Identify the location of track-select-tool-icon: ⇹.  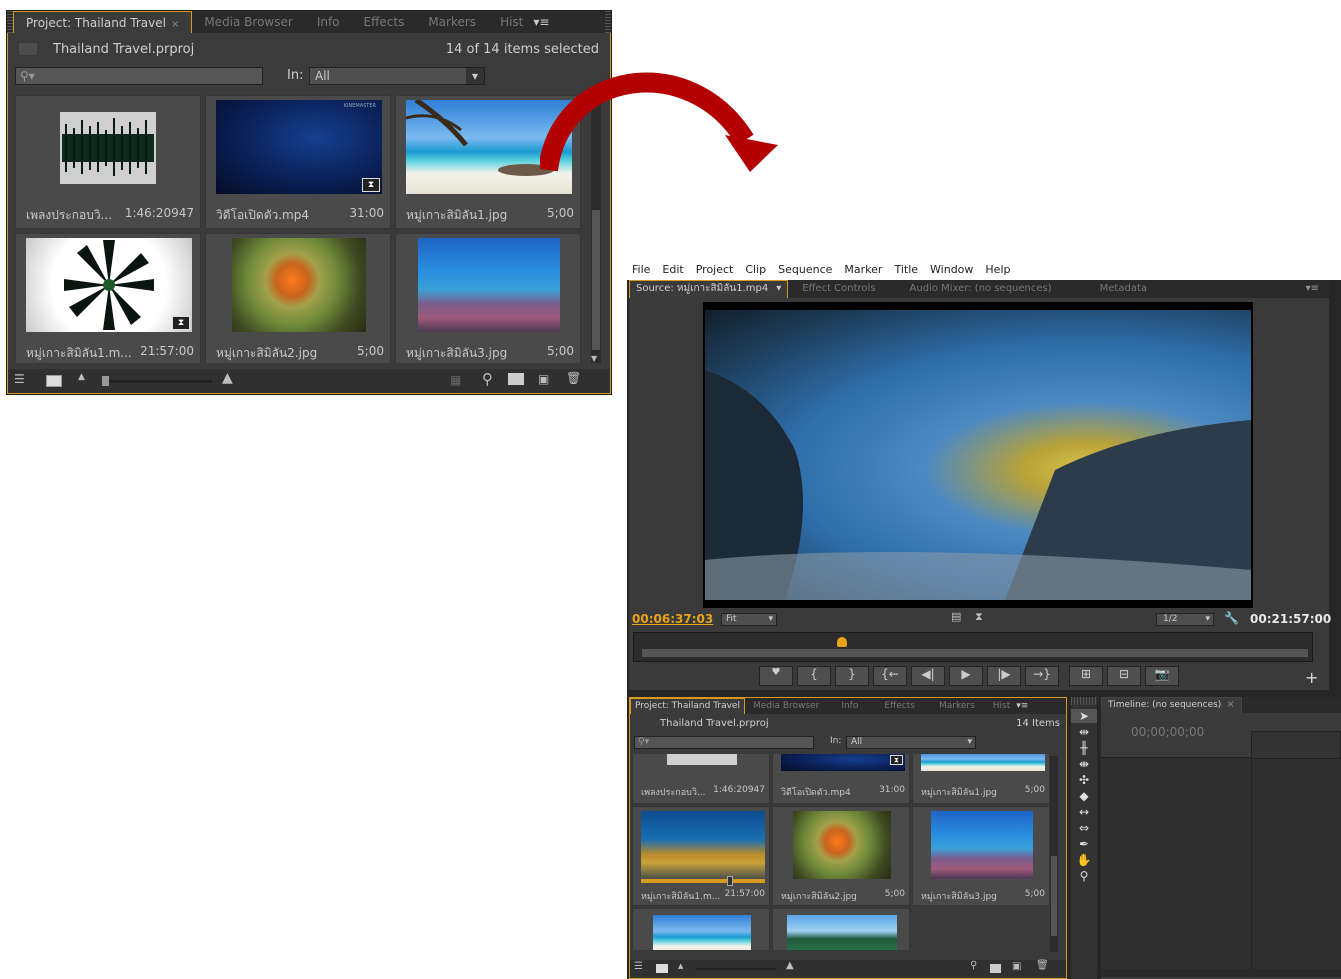
(1084, 732).